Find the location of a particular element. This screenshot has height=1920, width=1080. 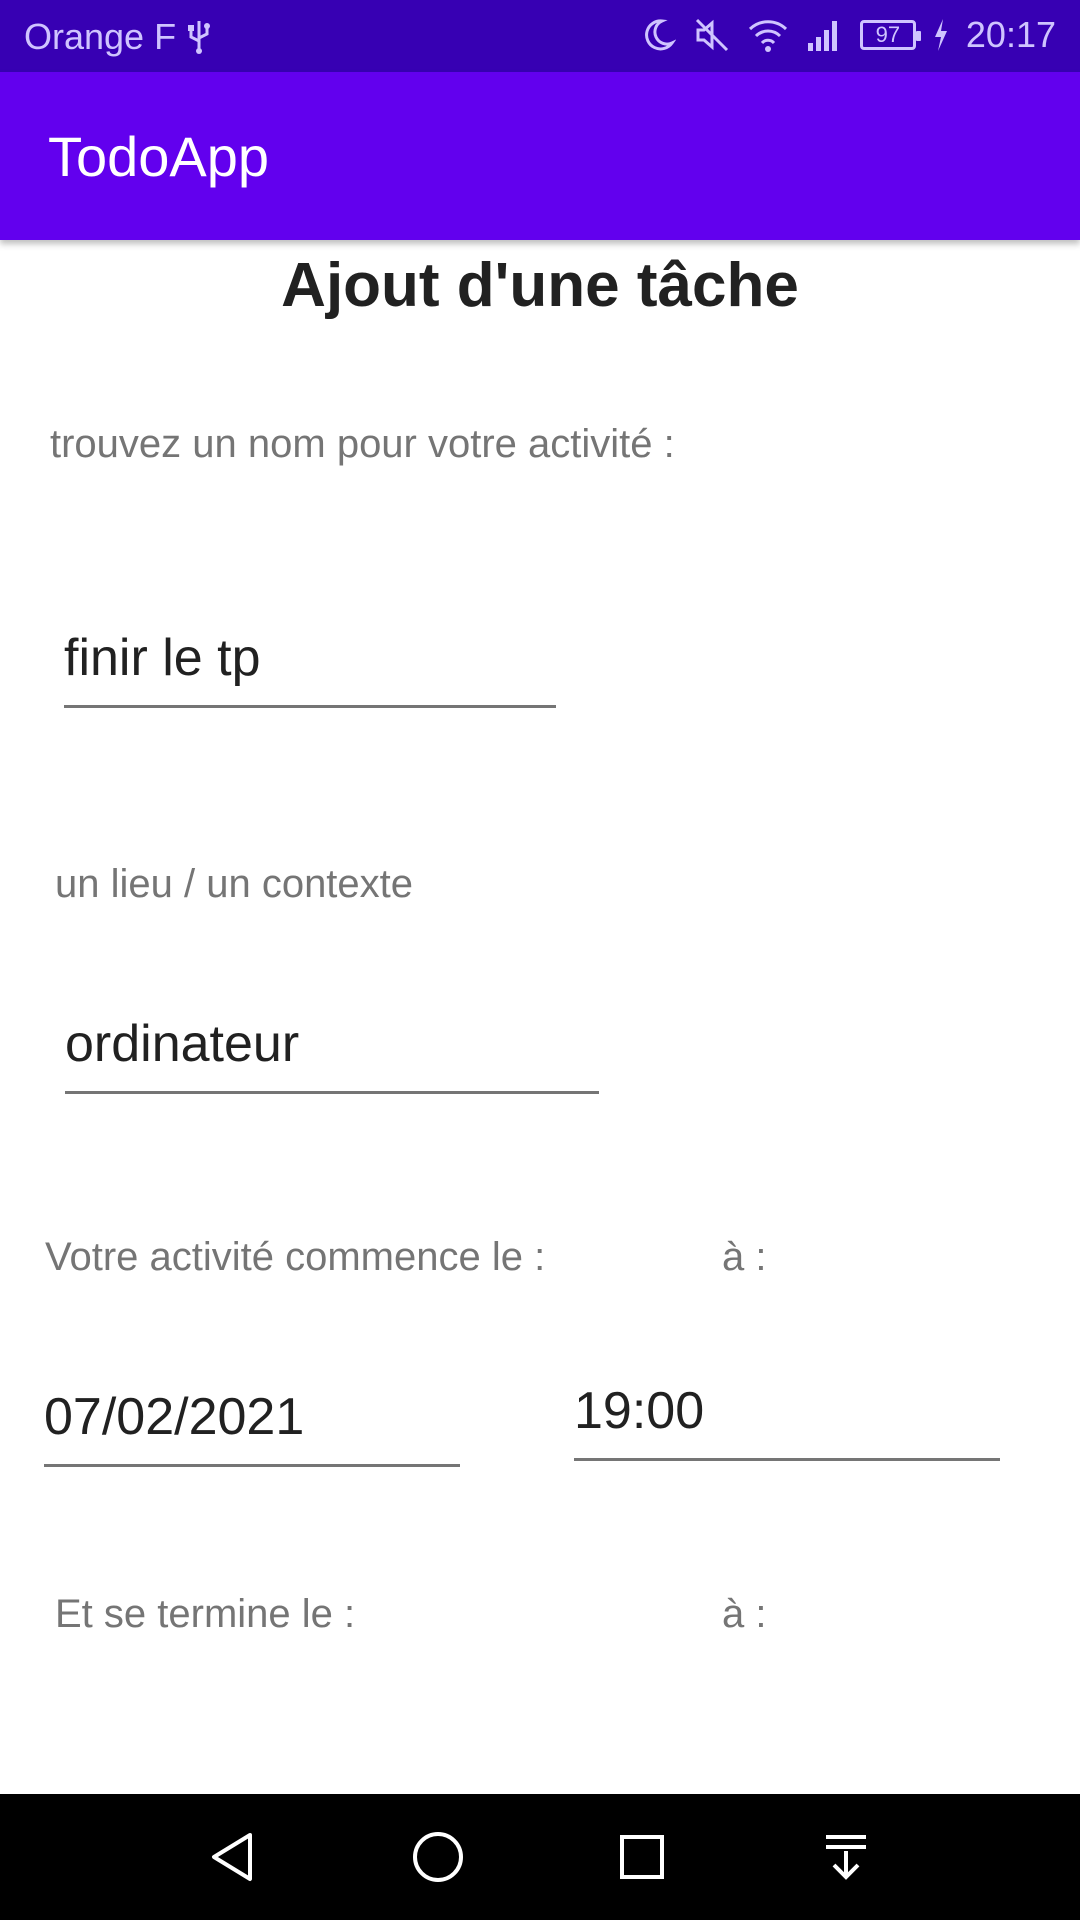

status-carrier-group: Orange F is located at coordinates (118, 37).